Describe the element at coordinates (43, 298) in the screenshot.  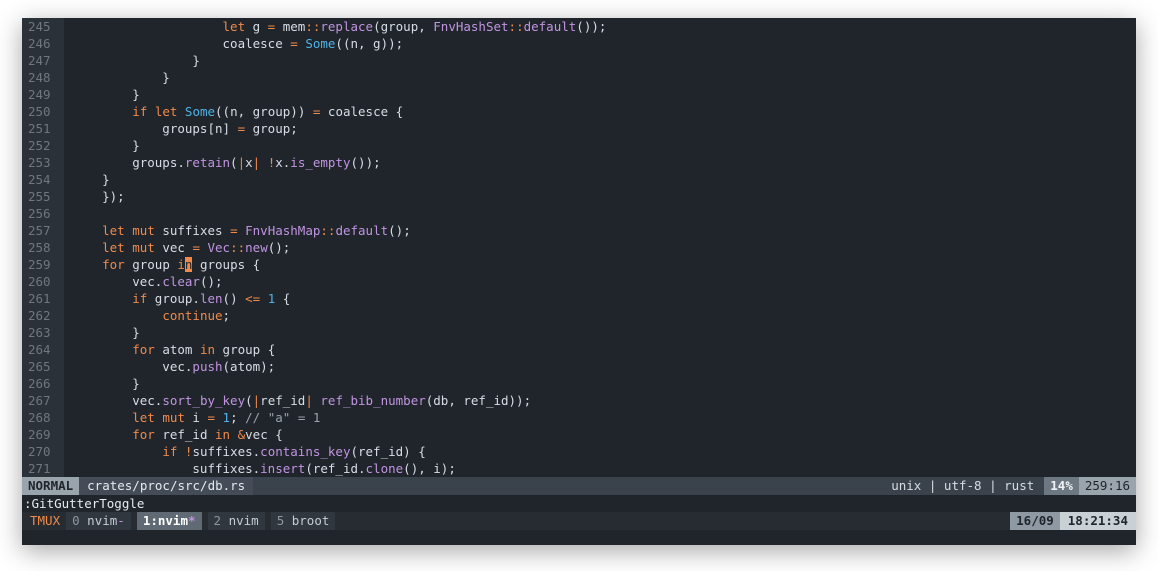
I see `line-number: 261` at that location.